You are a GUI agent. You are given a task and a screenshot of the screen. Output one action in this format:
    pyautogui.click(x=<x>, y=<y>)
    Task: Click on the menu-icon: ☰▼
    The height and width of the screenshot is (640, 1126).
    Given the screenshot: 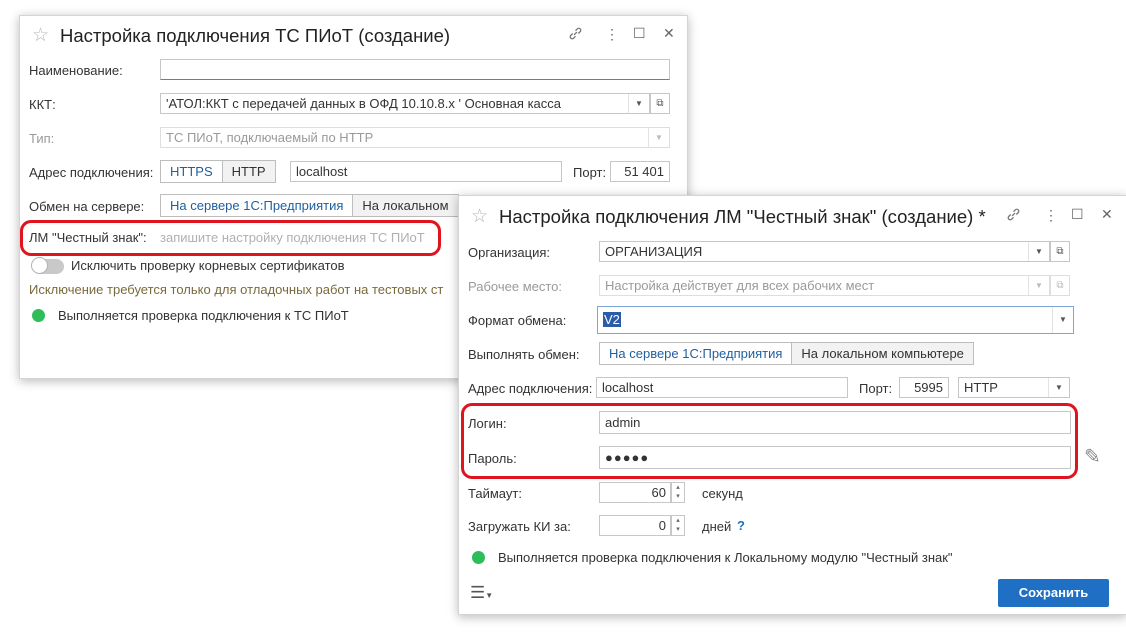 What is the action you would take?
    pyautogui.click(x=481, y=593)
    